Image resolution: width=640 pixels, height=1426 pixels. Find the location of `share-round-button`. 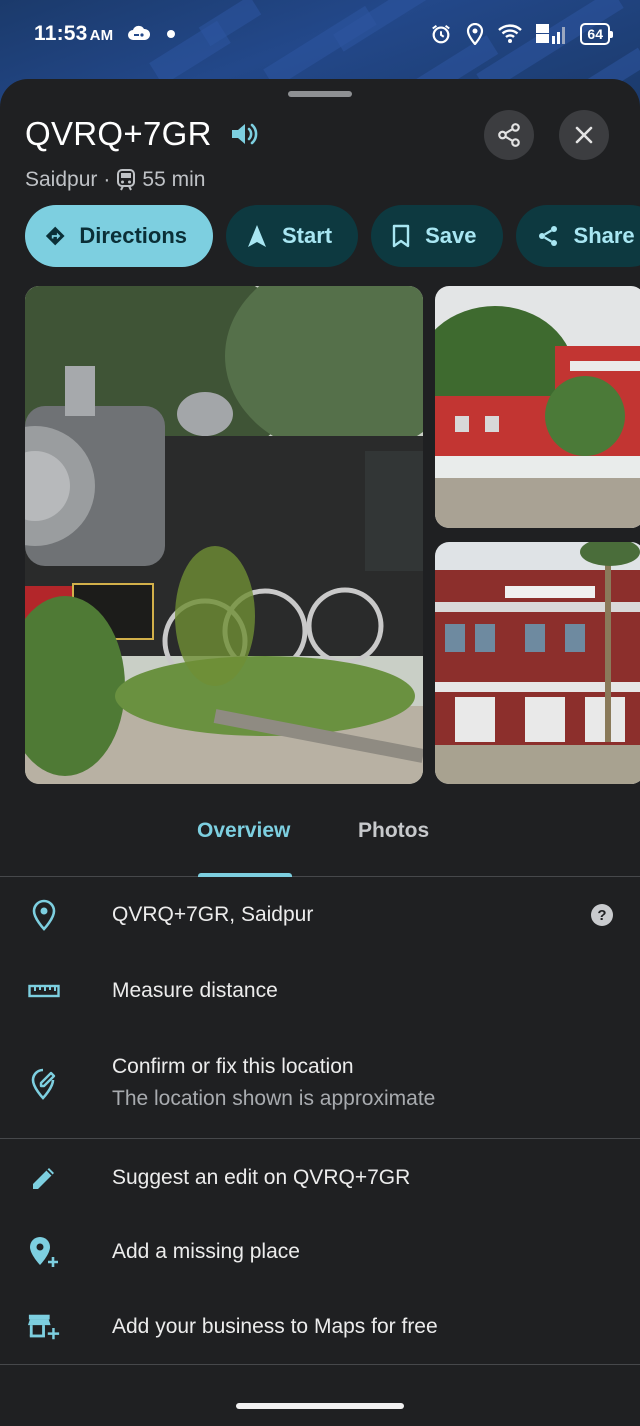

share-round-button is located at coordinates (509, 135).